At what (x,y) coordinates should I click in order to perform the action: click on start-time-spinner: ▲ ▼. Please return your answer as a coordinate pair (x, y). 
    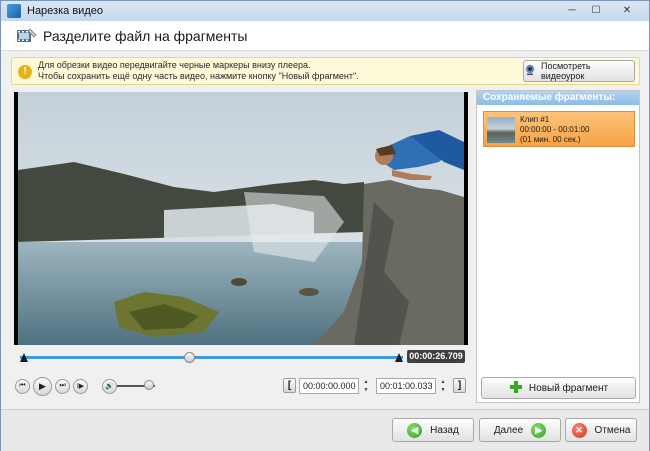
    Looking at the image, I should click on (366, 386).